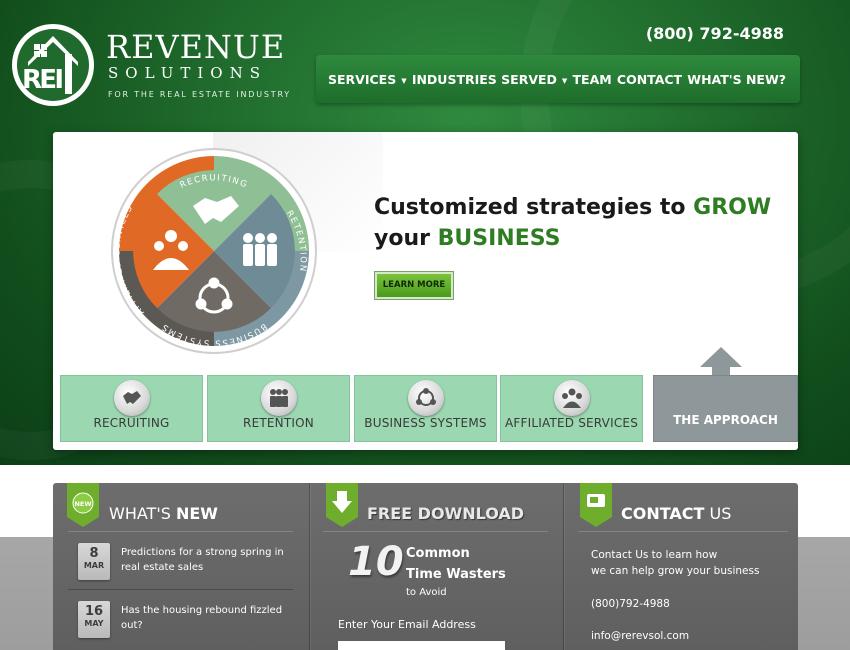 This screenshot has width=850, height=650. Describe the element at coordinates (640, 636) in the screenshot. I see `contact-email: info@rerevsol.com` at that location.